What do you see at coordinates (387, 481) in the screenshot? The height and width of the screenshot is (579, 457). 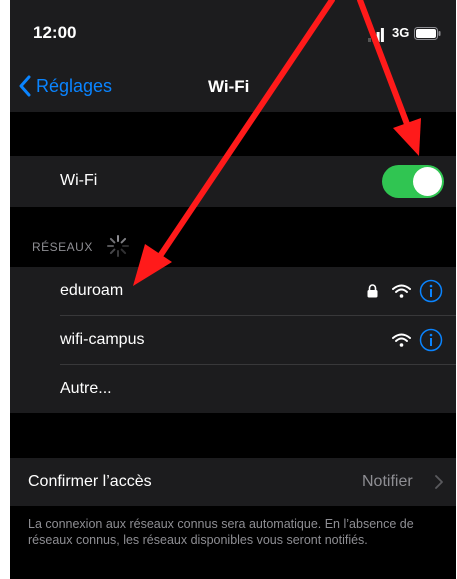 I see `confirm-access-value: Notifier` at bounding box center [387, 481].